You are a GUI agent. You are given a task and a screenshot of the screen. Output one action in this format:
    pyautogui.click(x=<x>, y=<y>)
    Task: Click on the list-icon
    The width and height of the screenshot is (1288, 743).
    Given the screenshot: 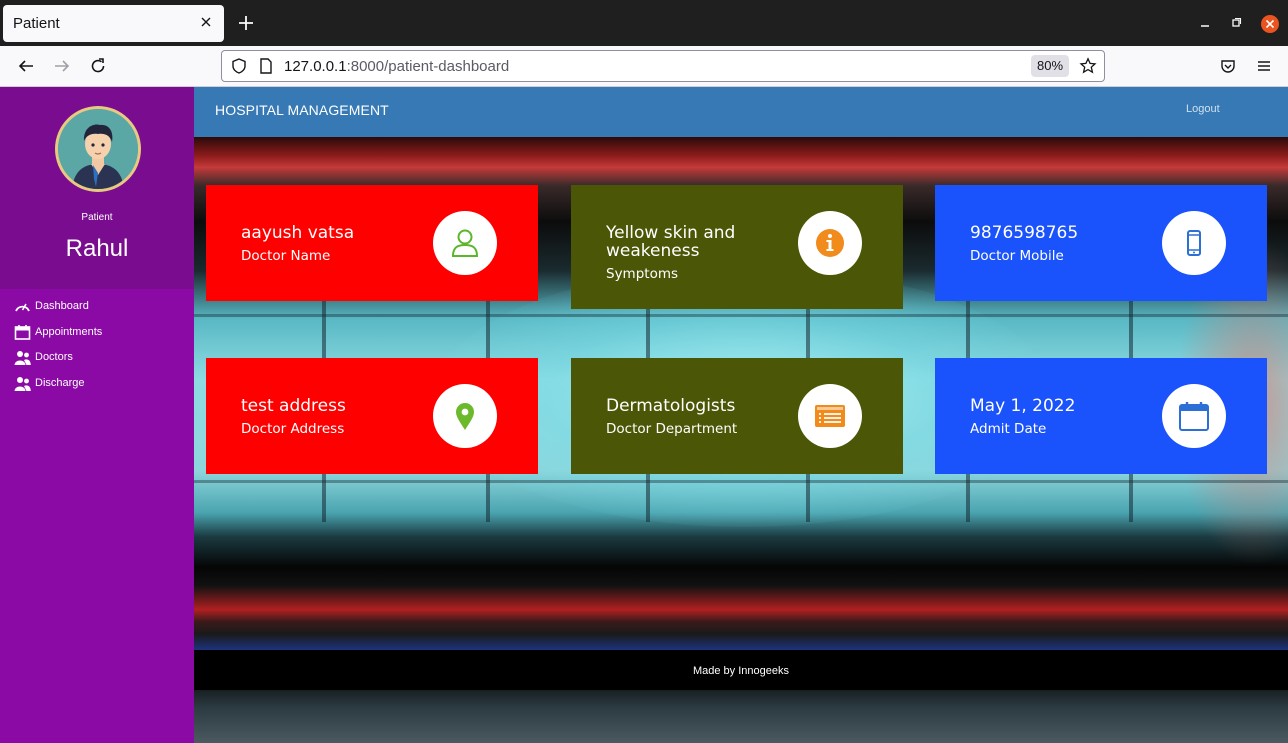 What is the action you would take?
    pyautogui.click(x=830, y=416)
    